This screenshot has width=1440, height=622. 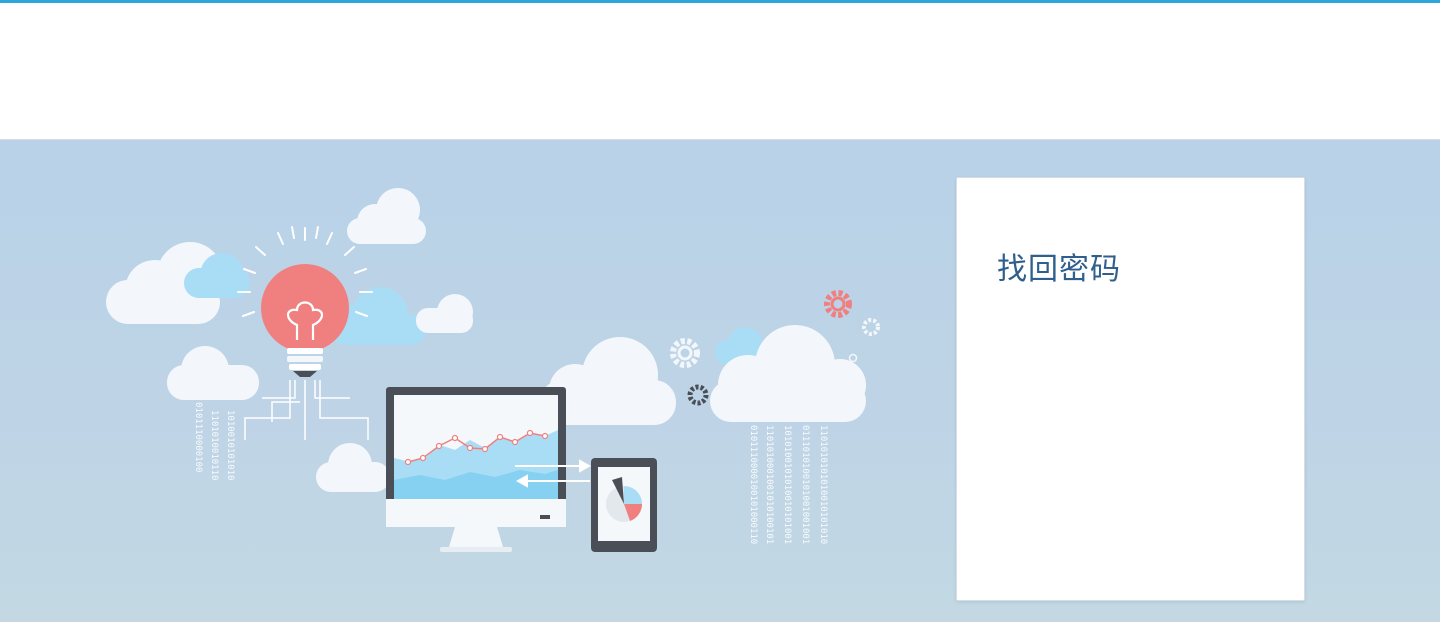 I want to click on binary-text: 0101110000100, so click(x=198, y=437).